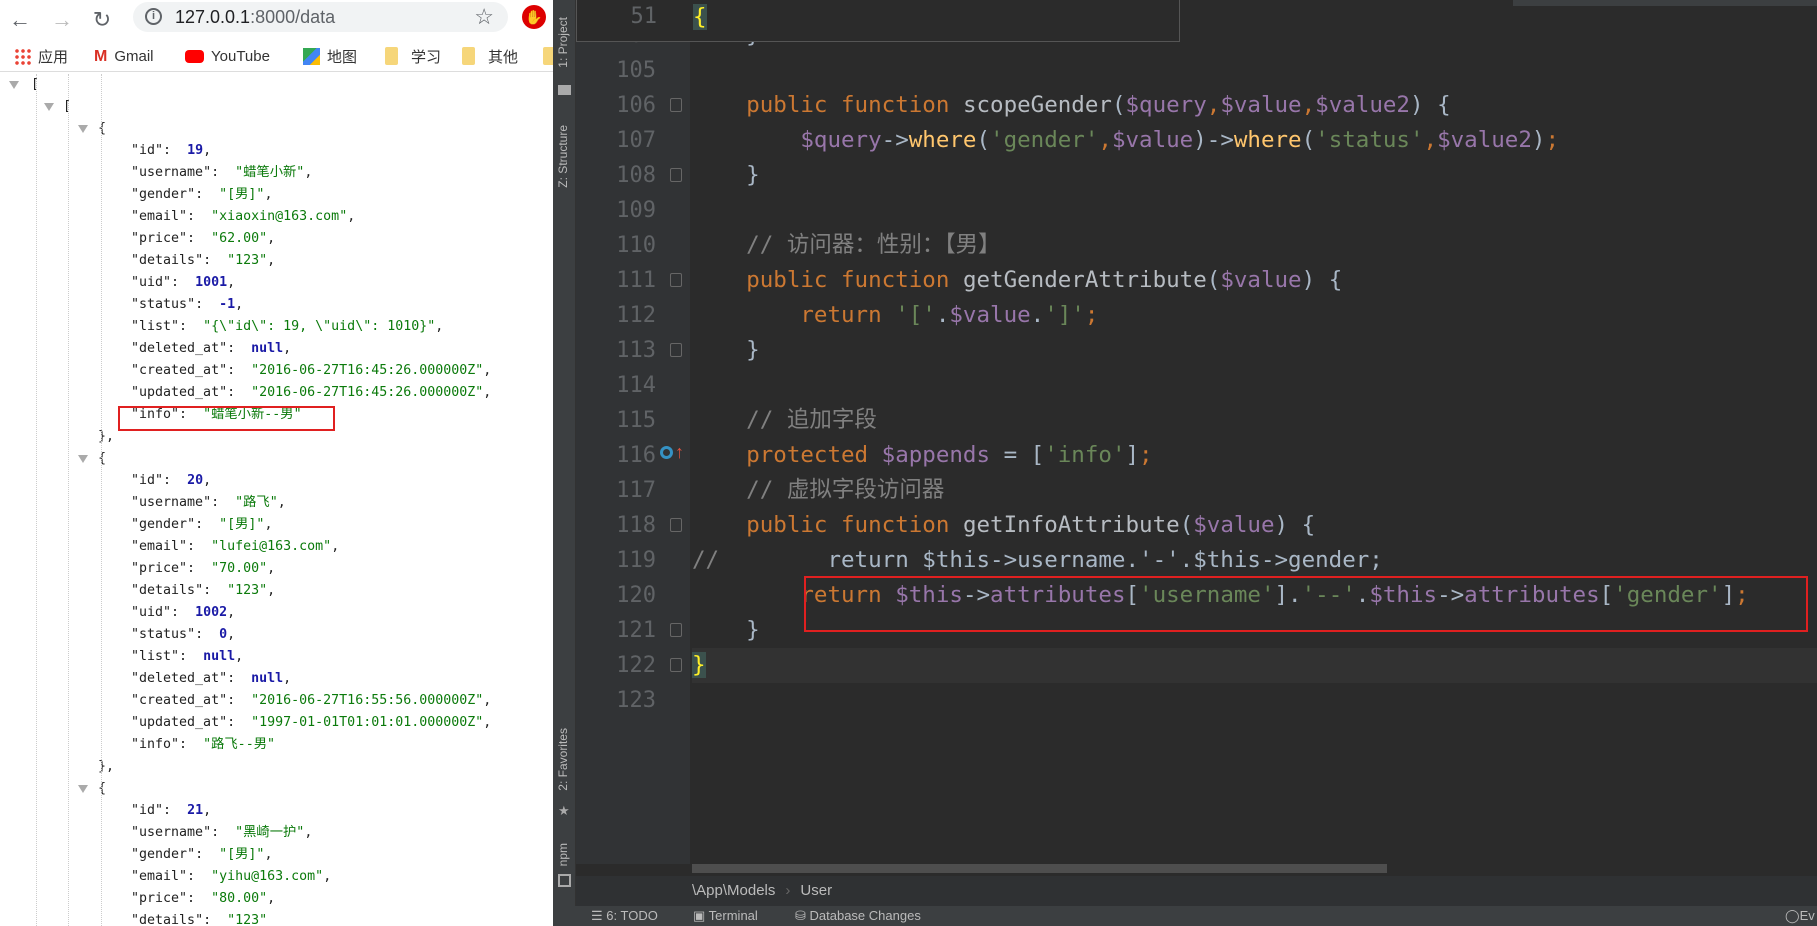 The width and height of the screenshot is (1817, 926). I want to click on line-number: 108, so click(616, 175).